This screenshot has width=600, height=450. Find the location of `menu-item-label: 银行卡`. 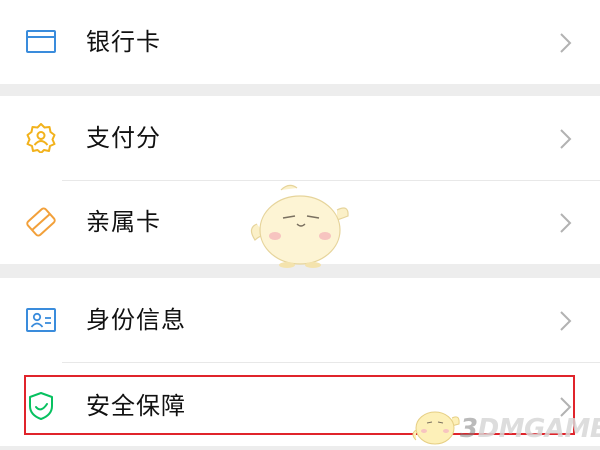

menu-item-label: 银行卡 is located at coordinates (123, 42).